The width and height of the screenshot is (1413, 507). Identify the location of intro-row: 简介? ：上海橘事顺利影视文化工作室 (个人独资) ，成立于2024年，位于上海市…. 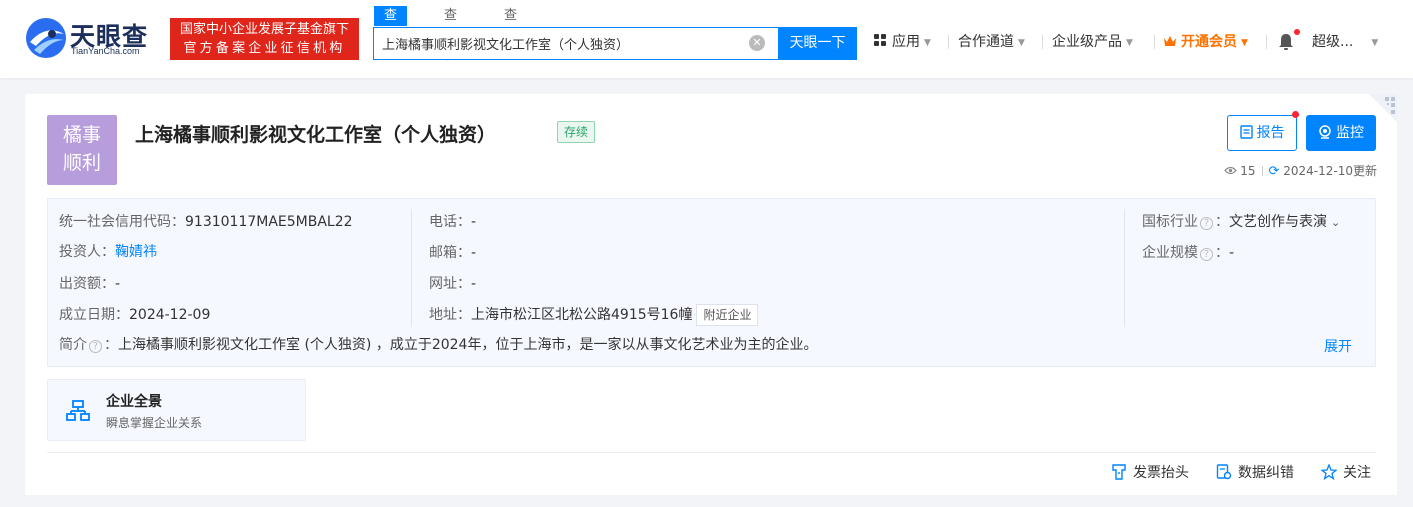
(438, 345).